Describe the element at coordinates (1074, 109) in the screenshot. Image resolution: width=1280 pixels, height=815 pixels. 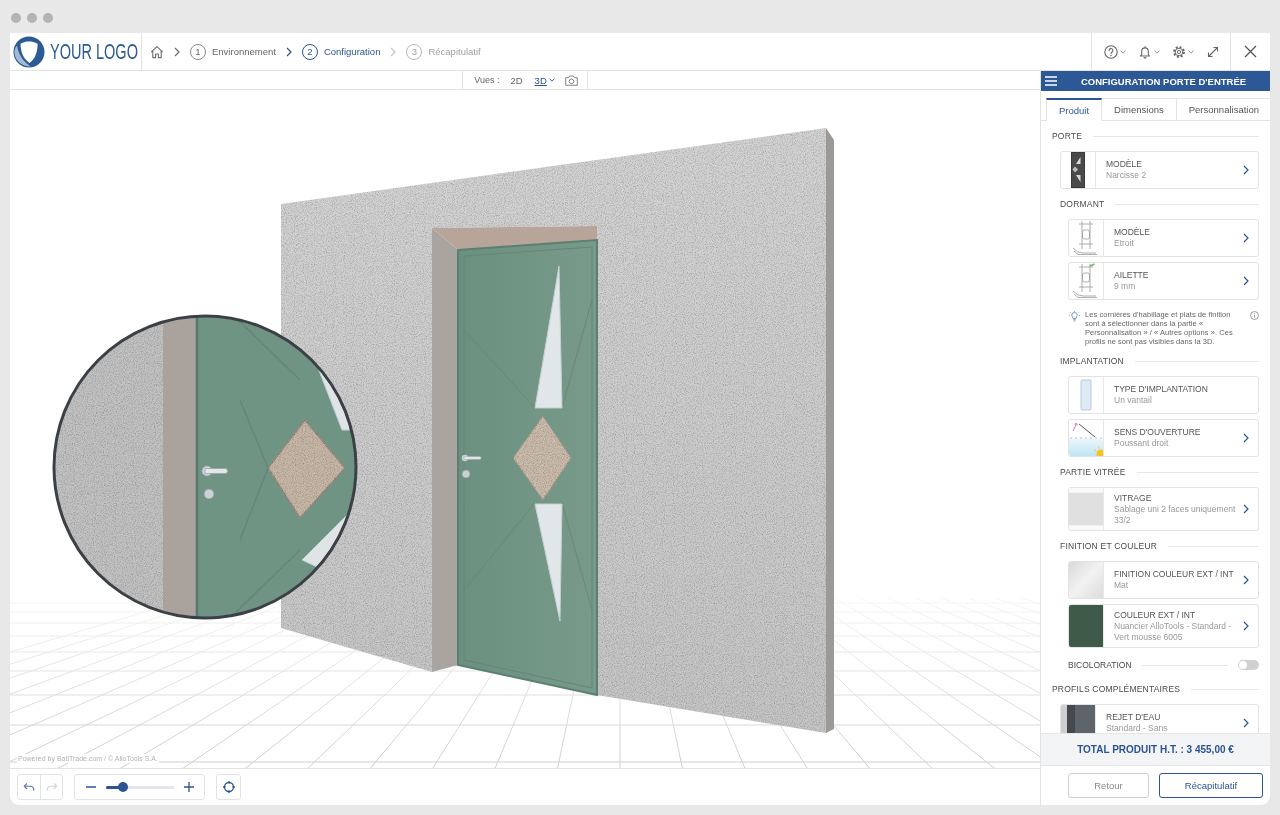
I see `tab: Produit` at that location.